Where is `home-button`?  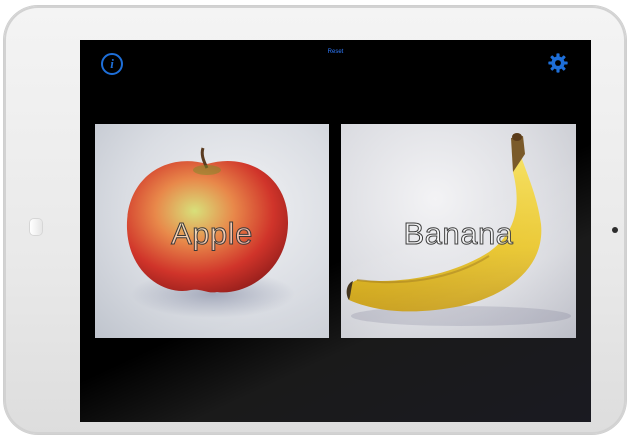 home-button is located at coordinates (36, 227).